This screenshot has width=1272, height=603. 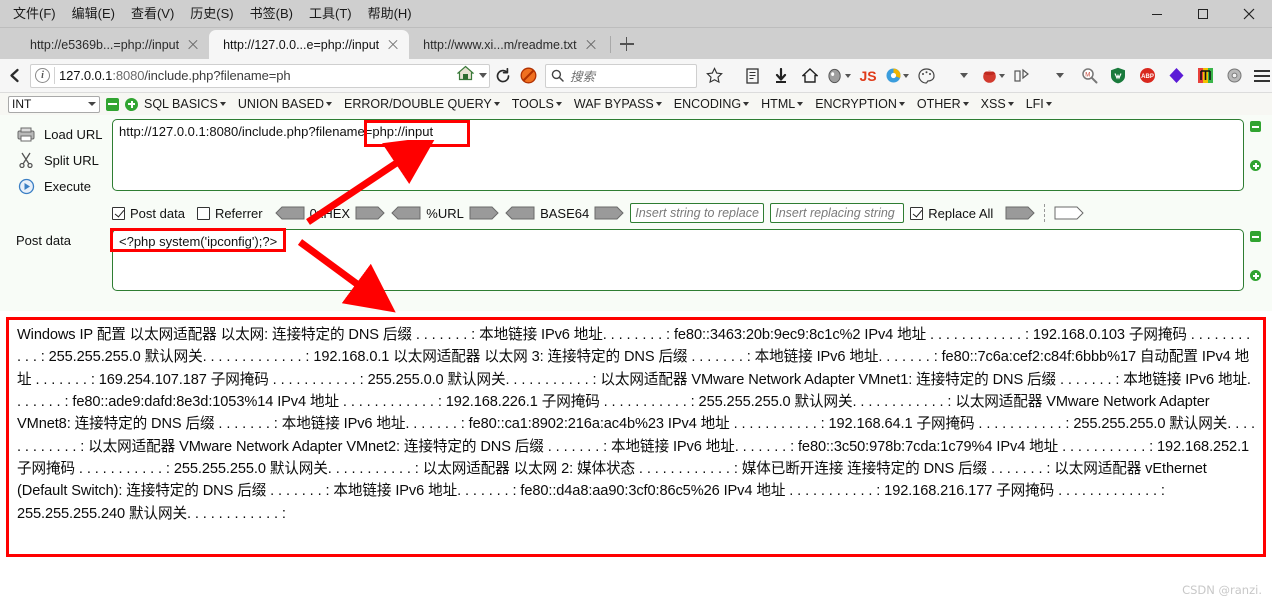 I want to click on no-script-icon, so click(x=528, y=76).